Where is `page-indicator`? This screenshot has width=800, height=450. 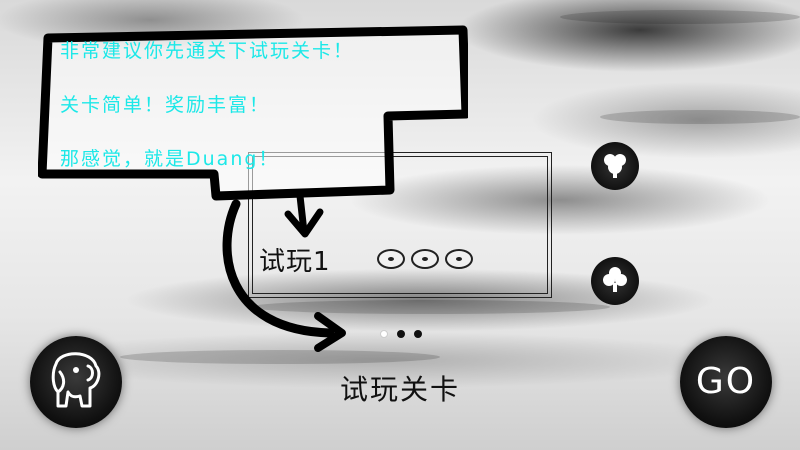 page-indicator is located at coordinates (401, 334).